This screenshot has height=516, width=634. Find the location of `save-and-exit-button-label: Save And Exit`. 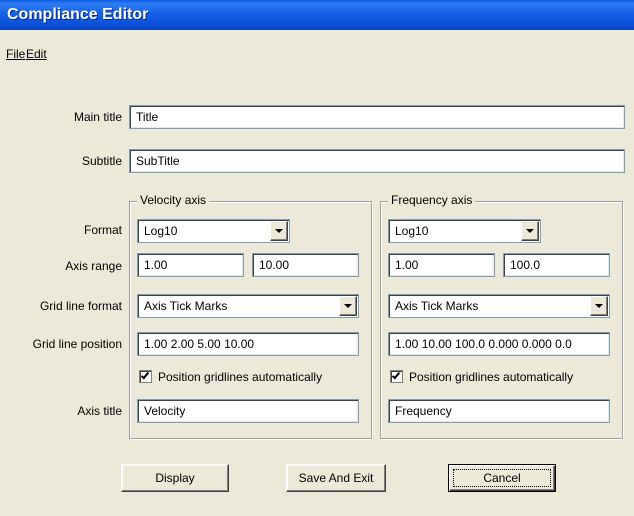

save-and-exit-button-label: Save And Exit is located at coordinates (336, 478).